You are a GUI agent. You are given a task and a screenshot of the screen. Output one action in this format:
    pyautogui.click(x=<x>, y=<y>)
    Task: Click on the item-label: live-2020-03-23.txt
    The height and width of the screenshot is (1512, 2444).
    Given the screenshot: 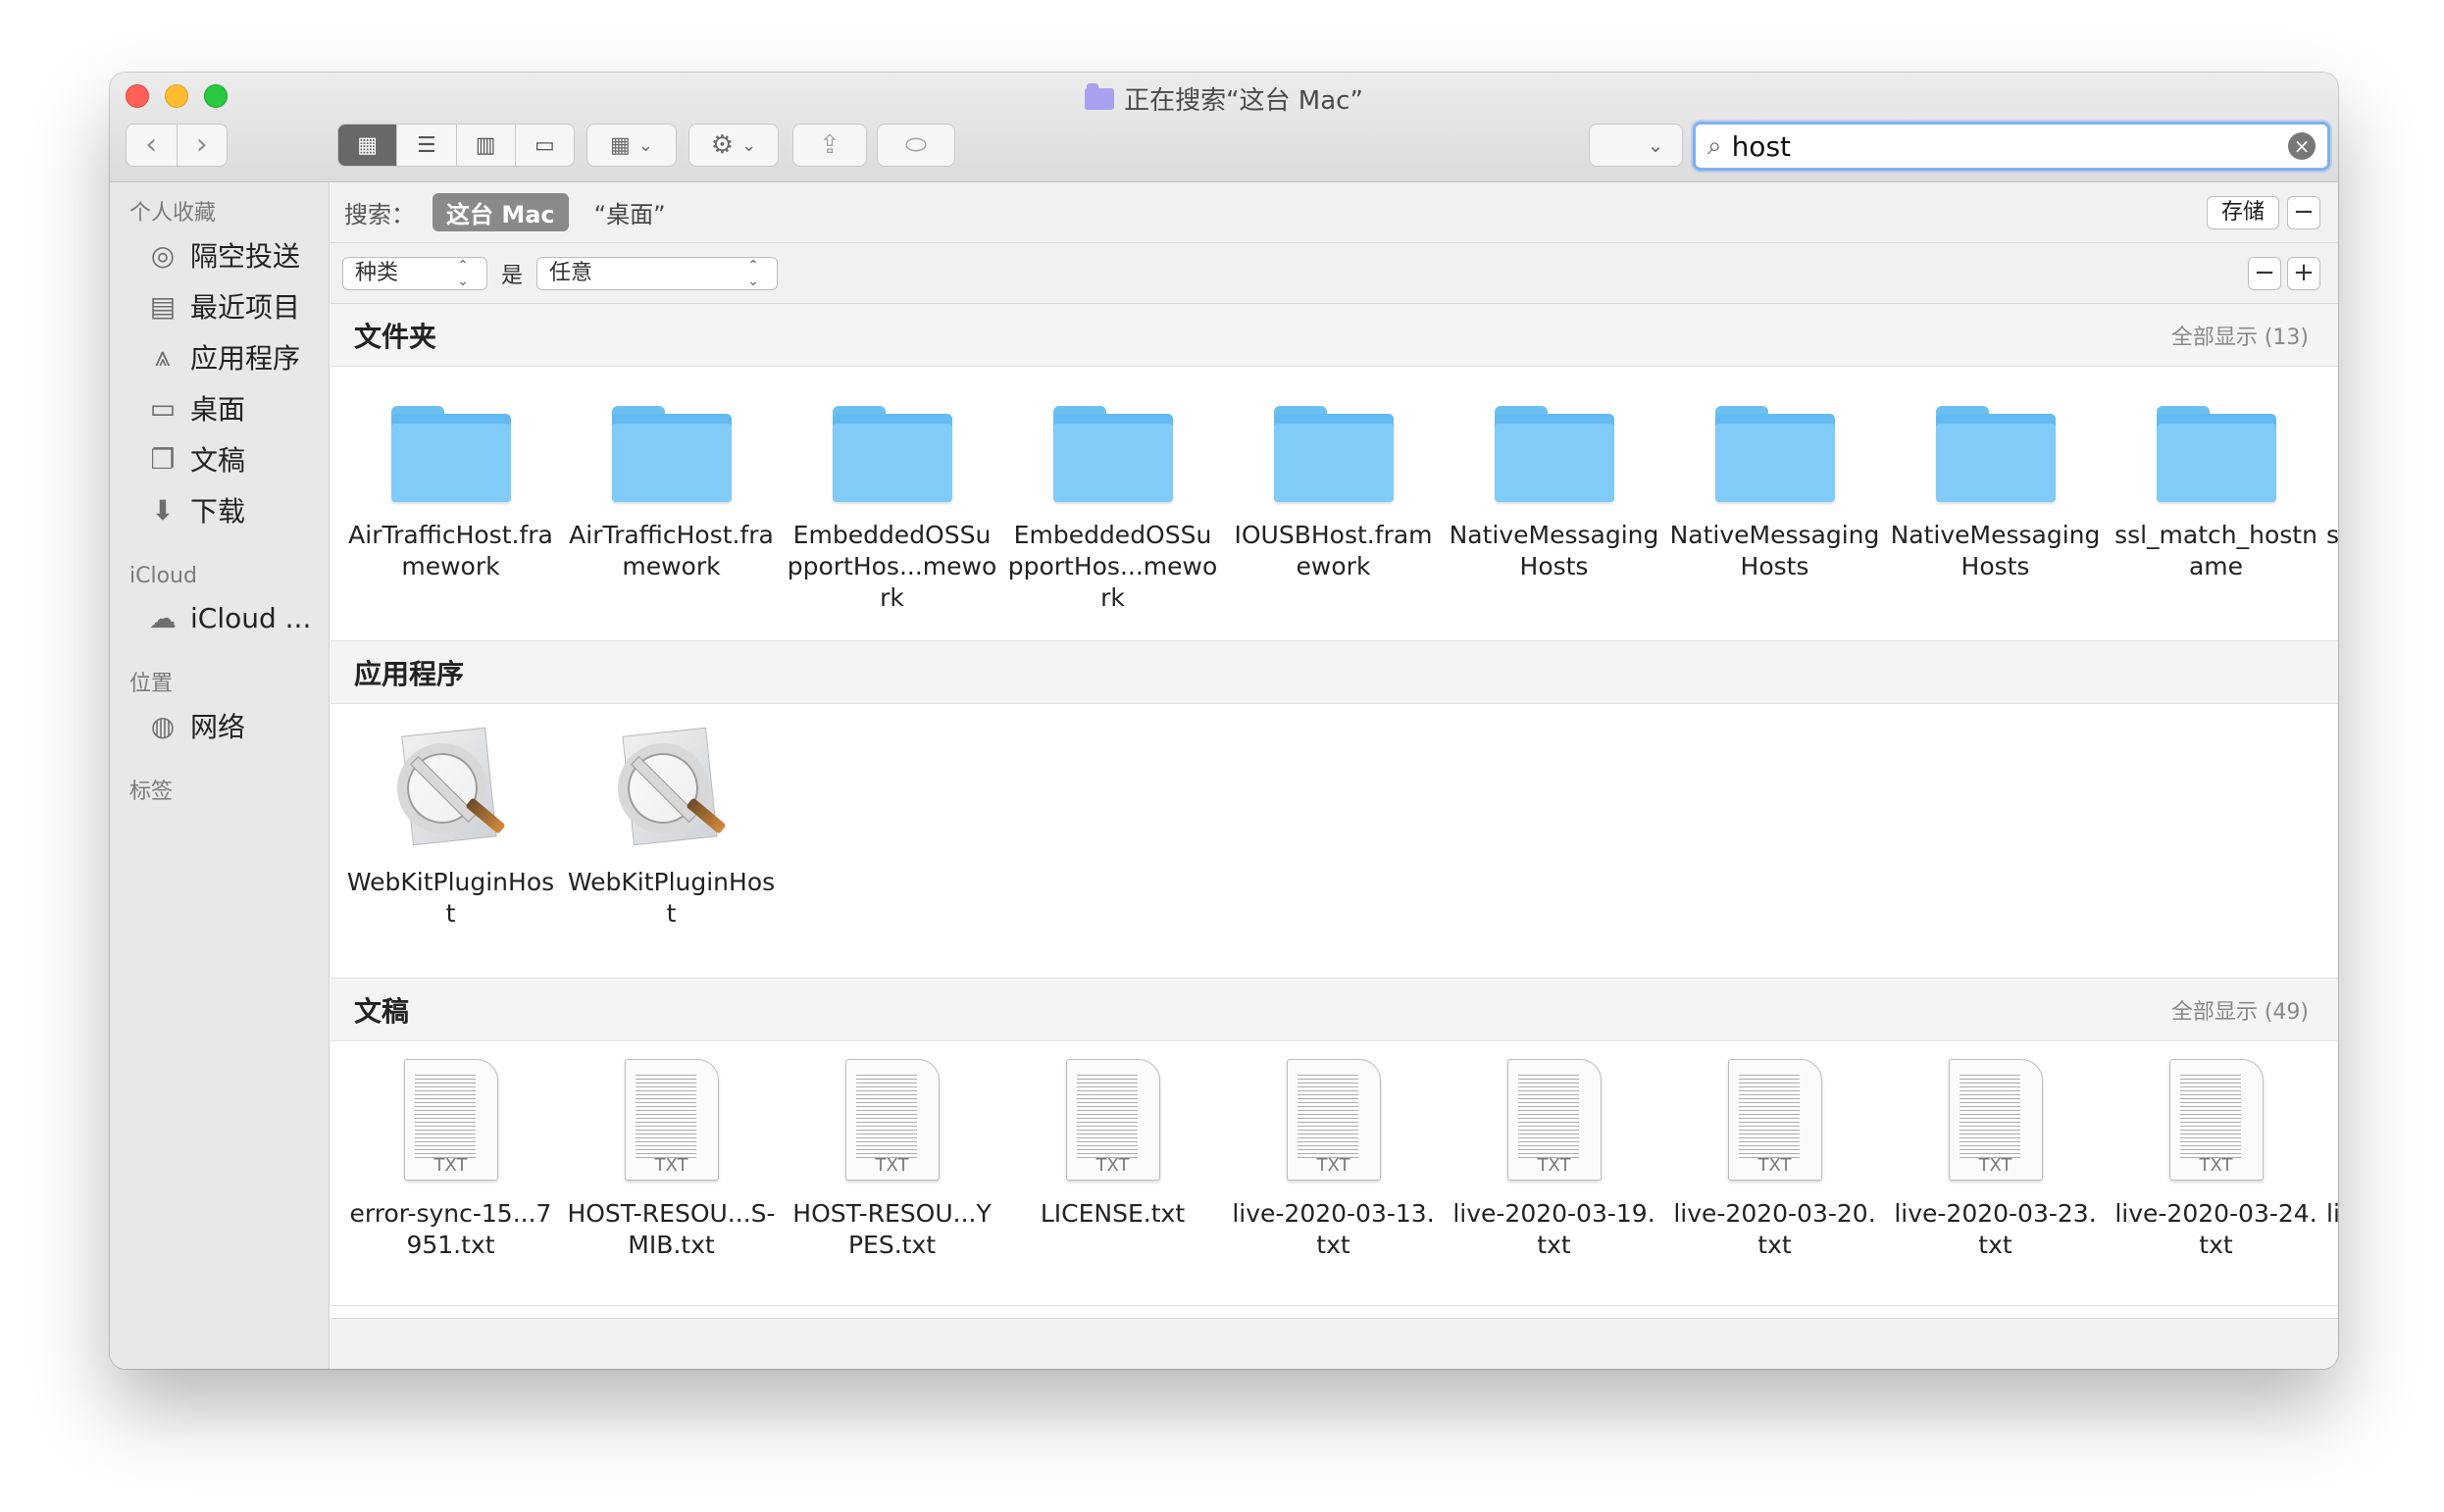 What is the action you would take?
    pyautogui.click(x=1996, y=1229)
    